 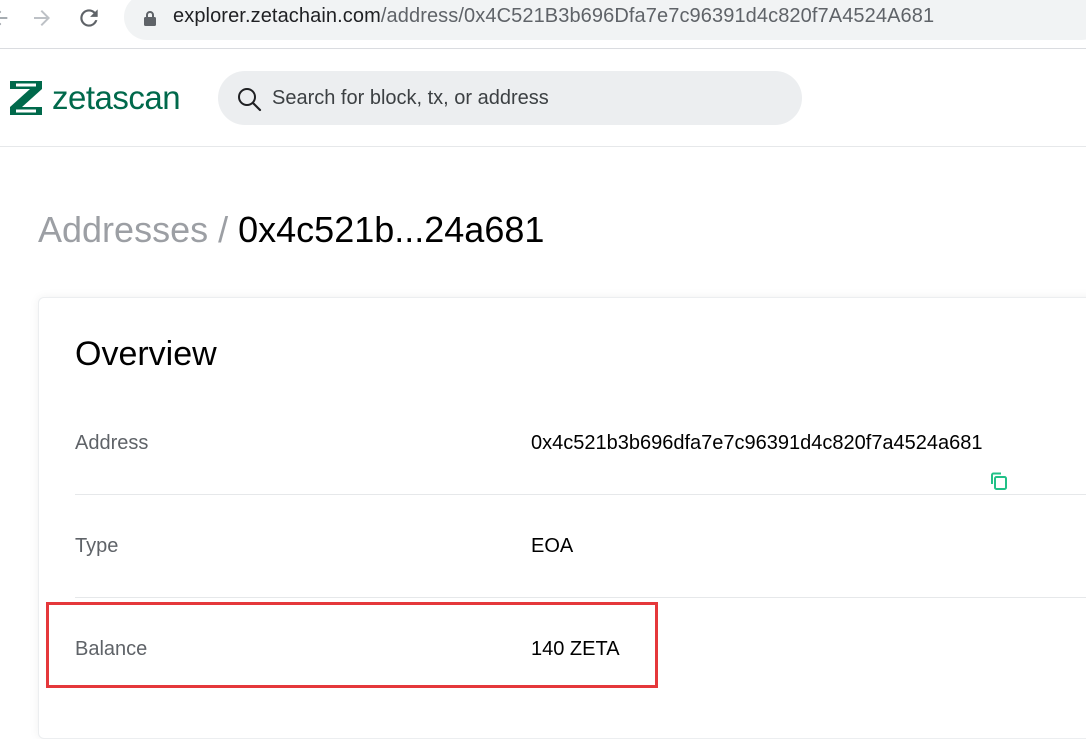 I want to click on balance-value: 140 ZETA, so click(x=575, y=649).